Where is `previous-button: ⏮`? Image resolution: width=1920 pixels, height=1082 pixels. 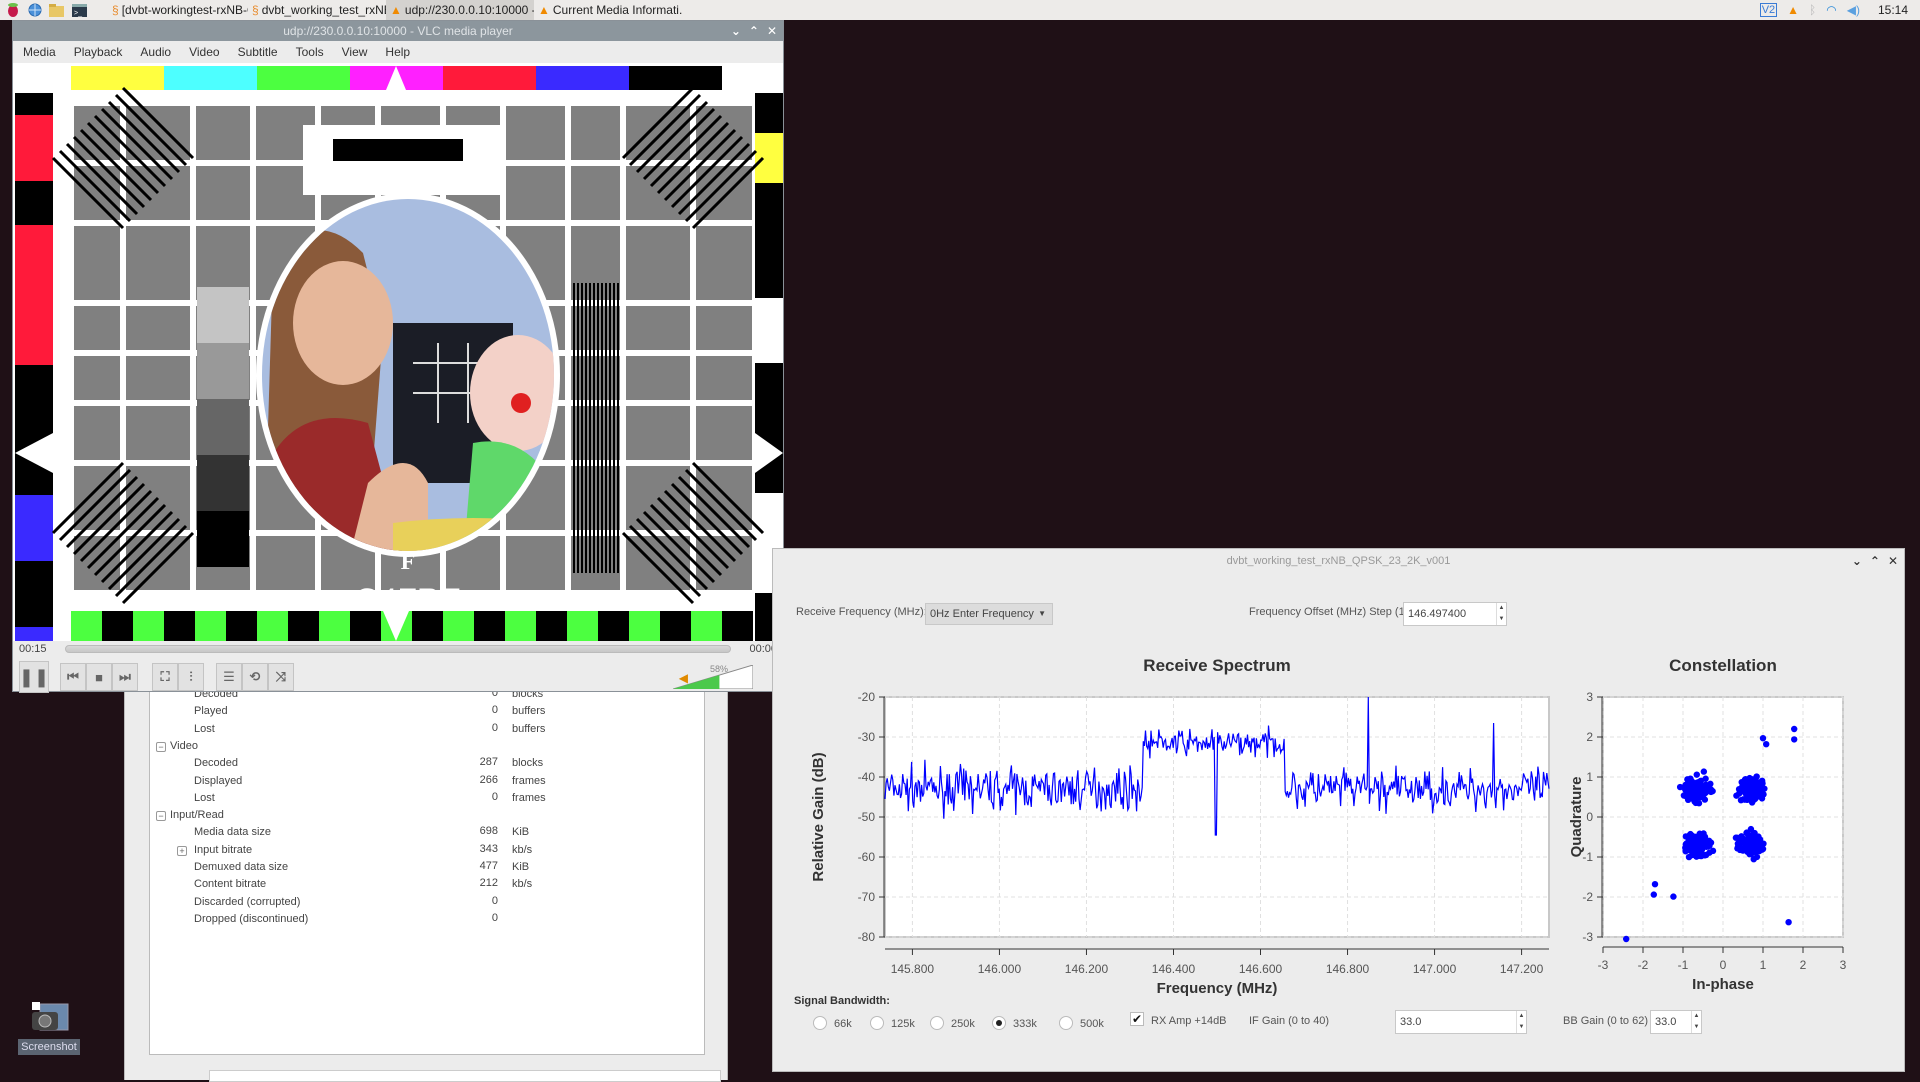
previous-button: ⏮ is located at coordinates (73, 677).